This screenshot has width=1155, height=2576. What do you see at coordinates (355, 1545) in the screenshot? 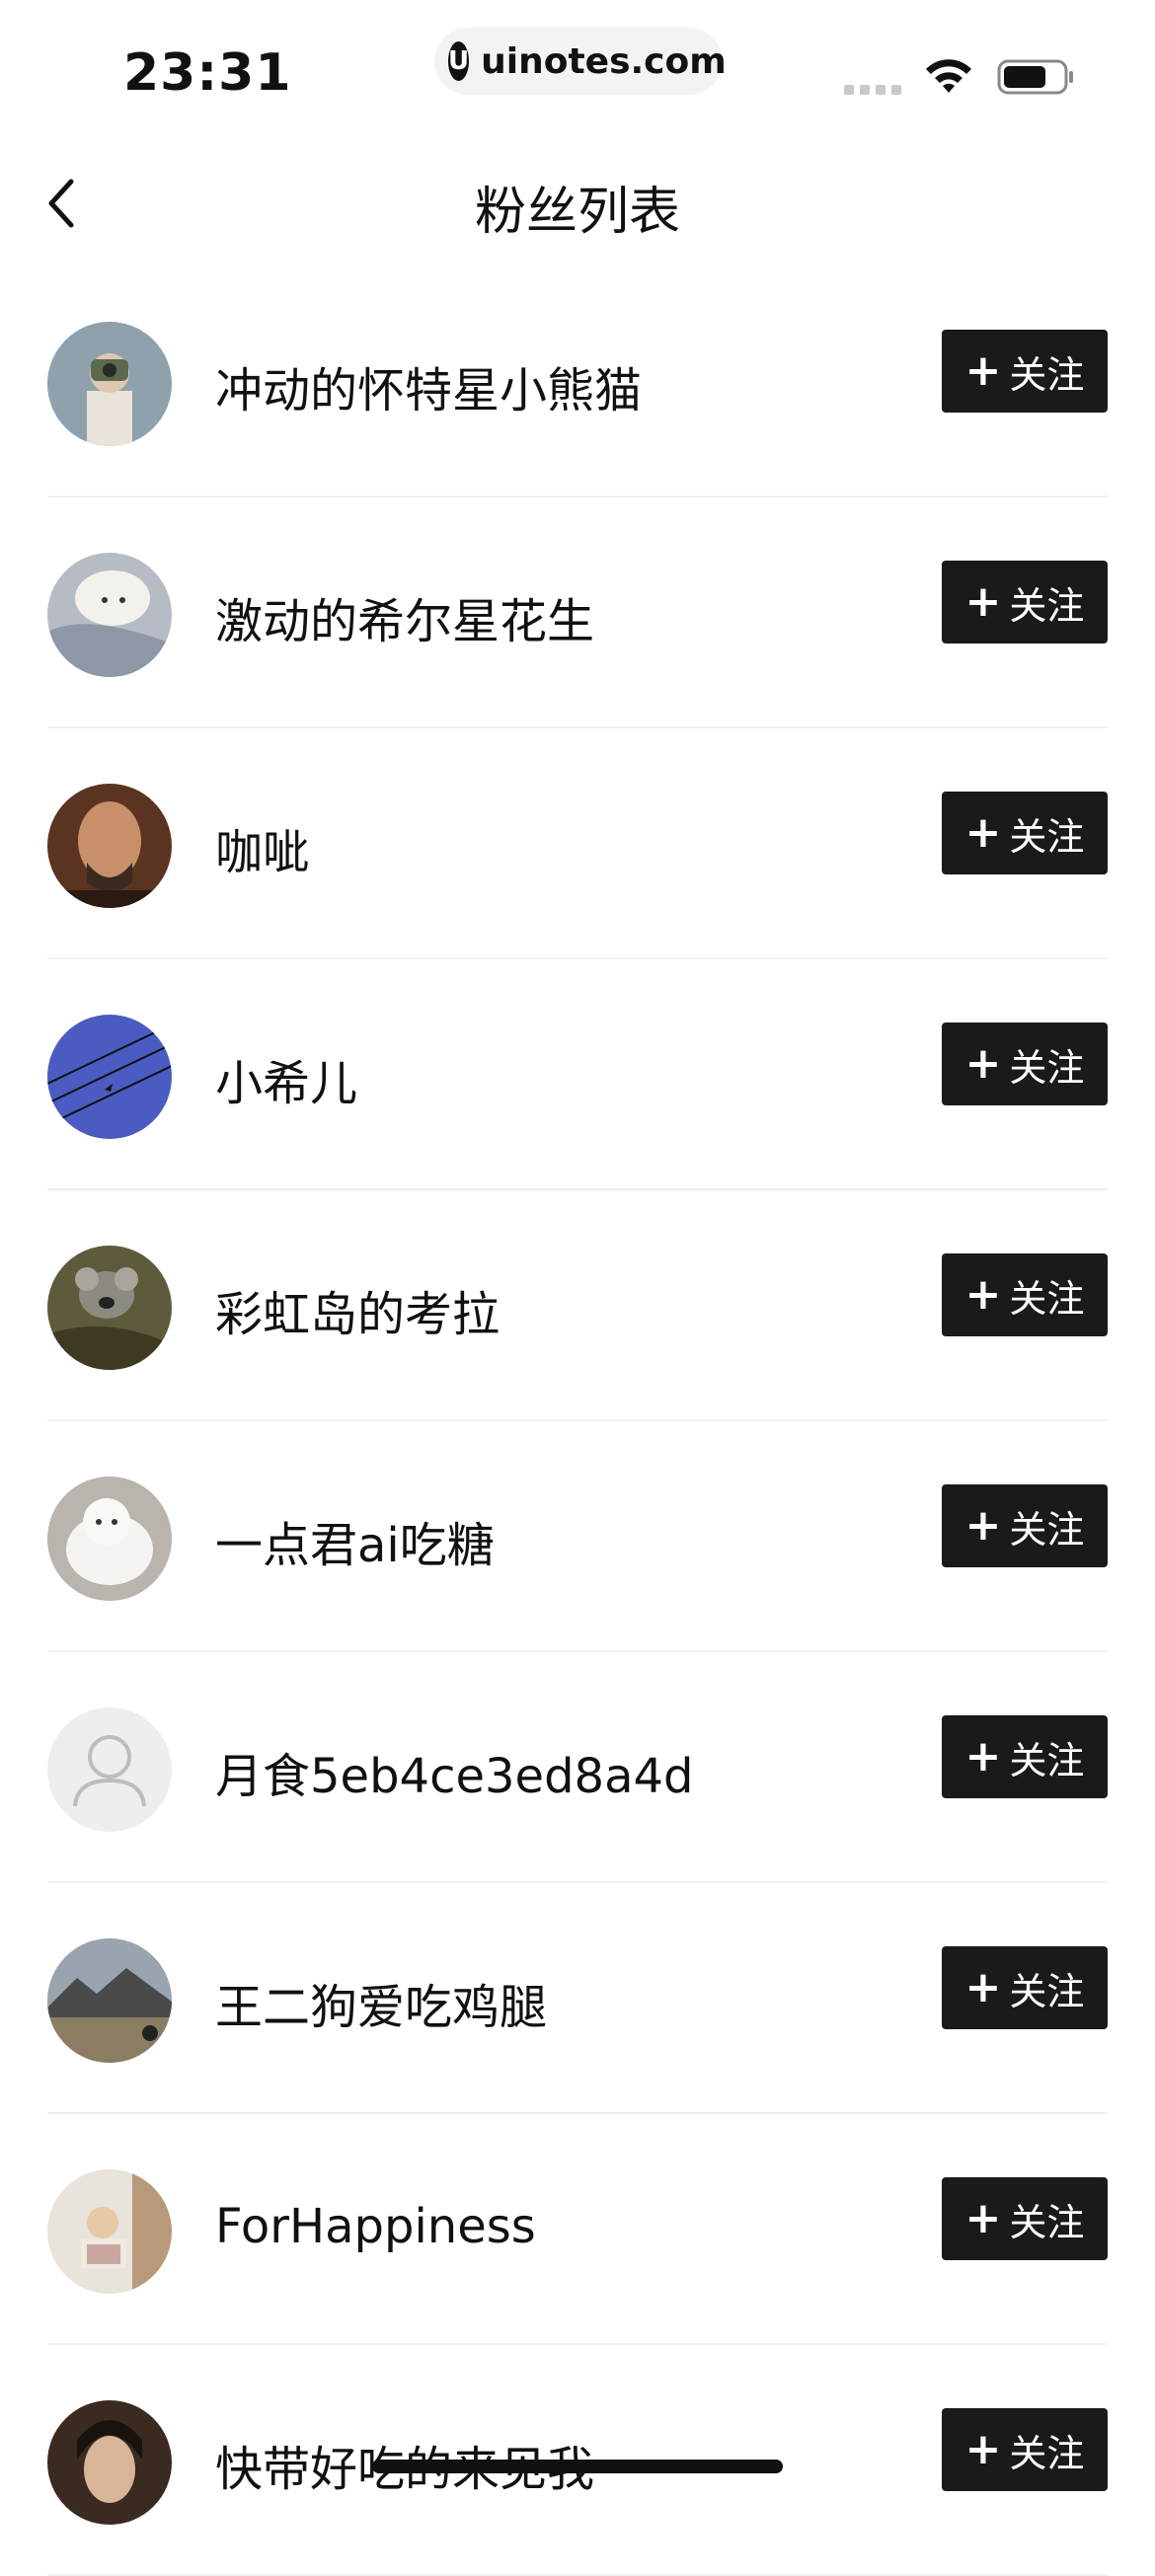
I see `fan-name: 一点君ai吃糖` at bounding box center [355, 1545].